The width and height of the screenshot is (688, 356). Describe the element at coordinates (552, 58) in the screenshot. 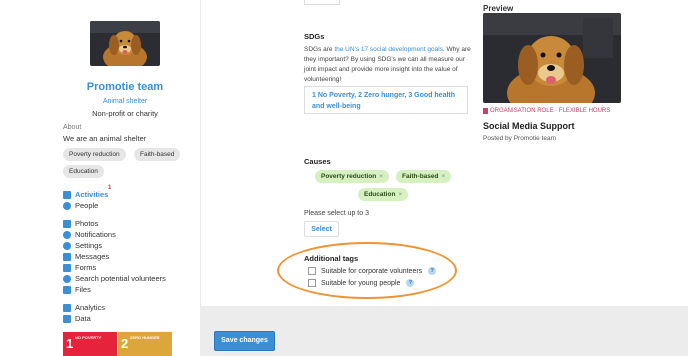

I see `preview-image` at that location.